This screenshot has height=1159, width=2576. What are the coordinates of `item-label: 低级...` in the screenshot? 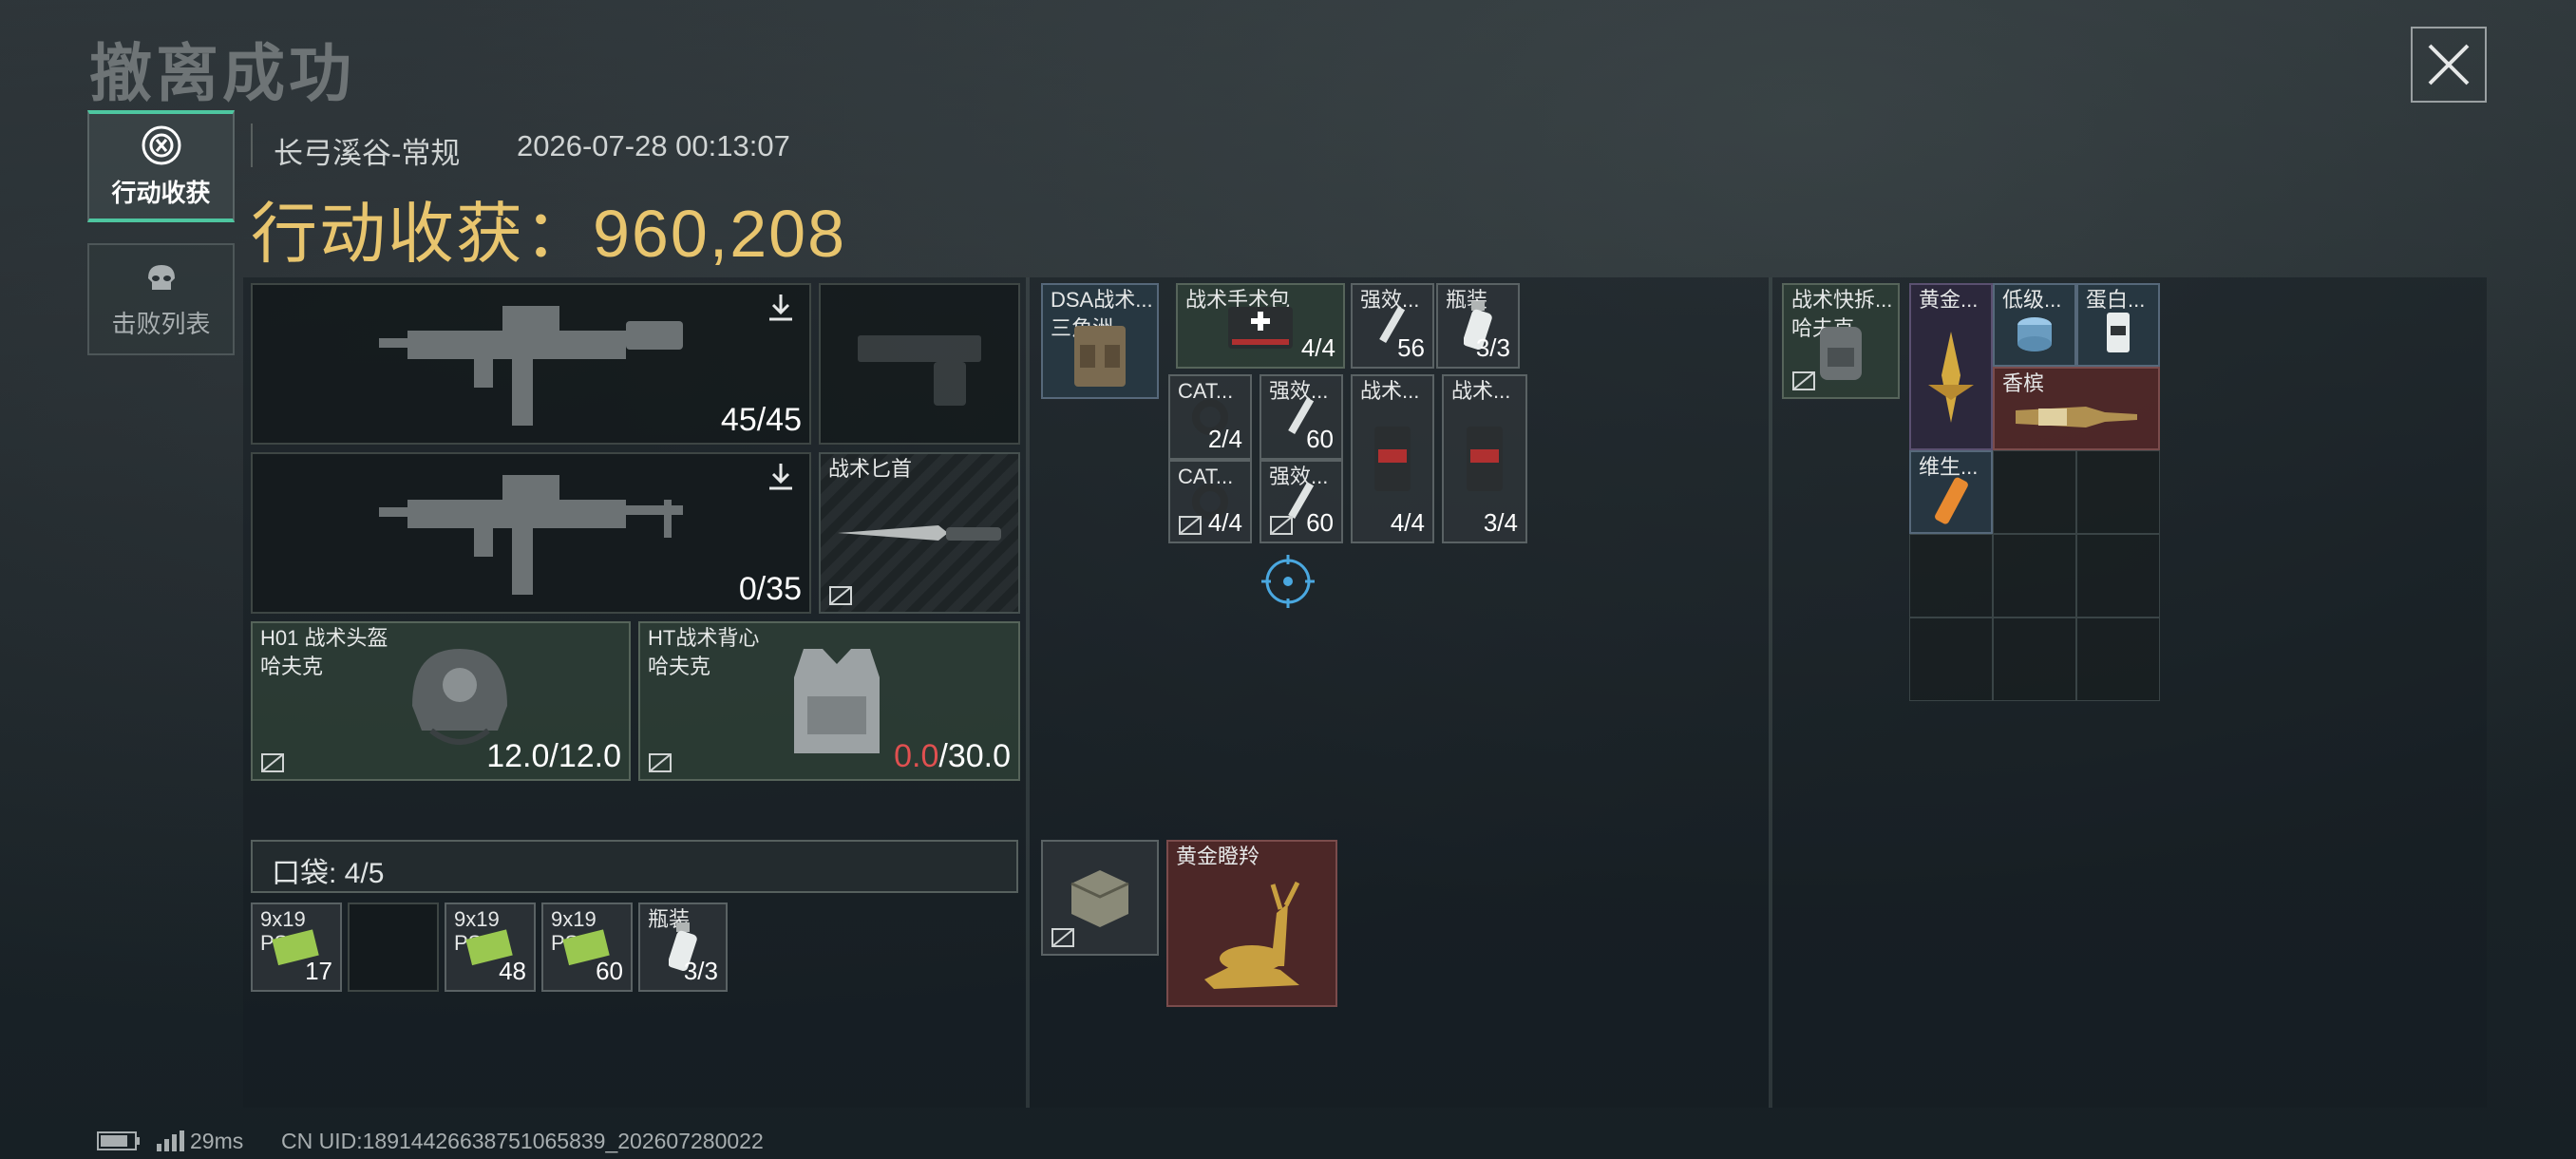 It's located at (2032, 300).